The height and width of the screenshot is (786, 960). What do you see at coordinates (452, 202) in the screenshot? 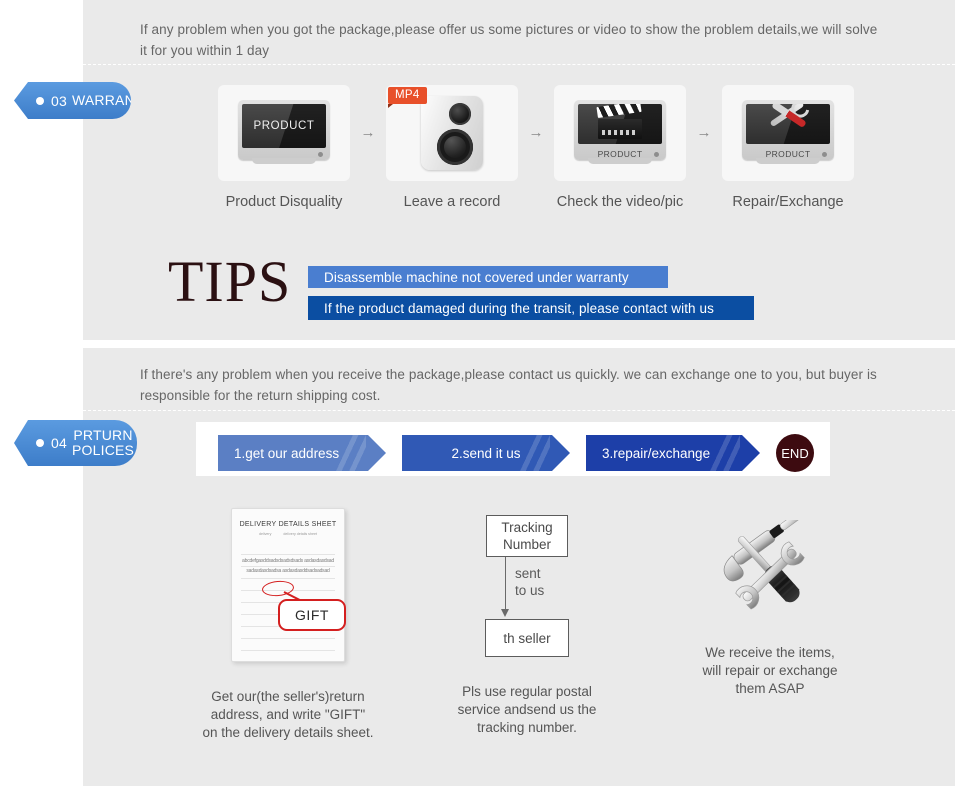
I see `step-caption: Leave a record` at bounding box center [452, 202].